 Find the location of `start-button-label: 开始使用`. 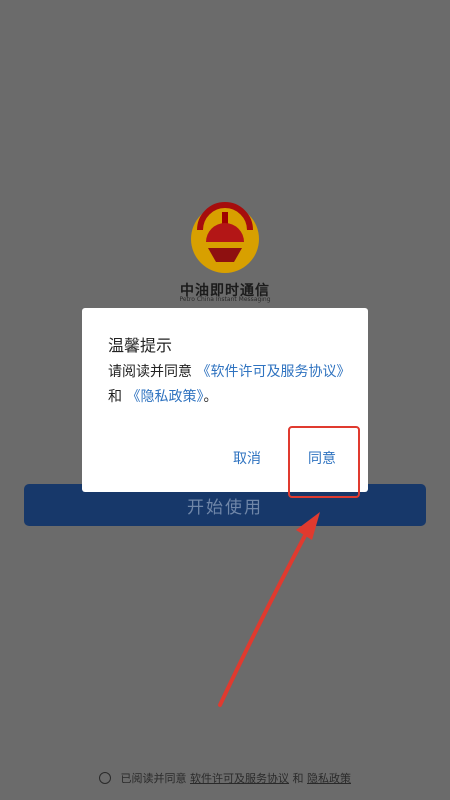

start-button-label: 开始使用 is located at coordinates (225, 507).